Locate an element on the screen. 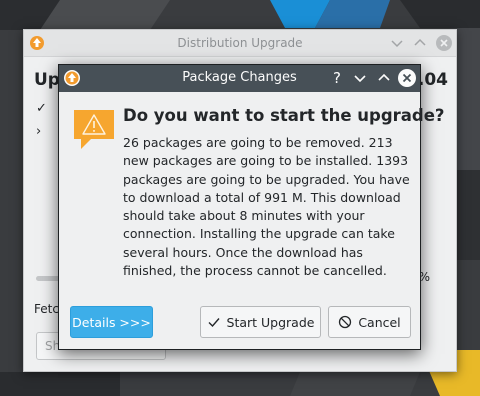 This screenshot has width=480, height=396. details-button: Details >>> is located at coordinates (111, 322).